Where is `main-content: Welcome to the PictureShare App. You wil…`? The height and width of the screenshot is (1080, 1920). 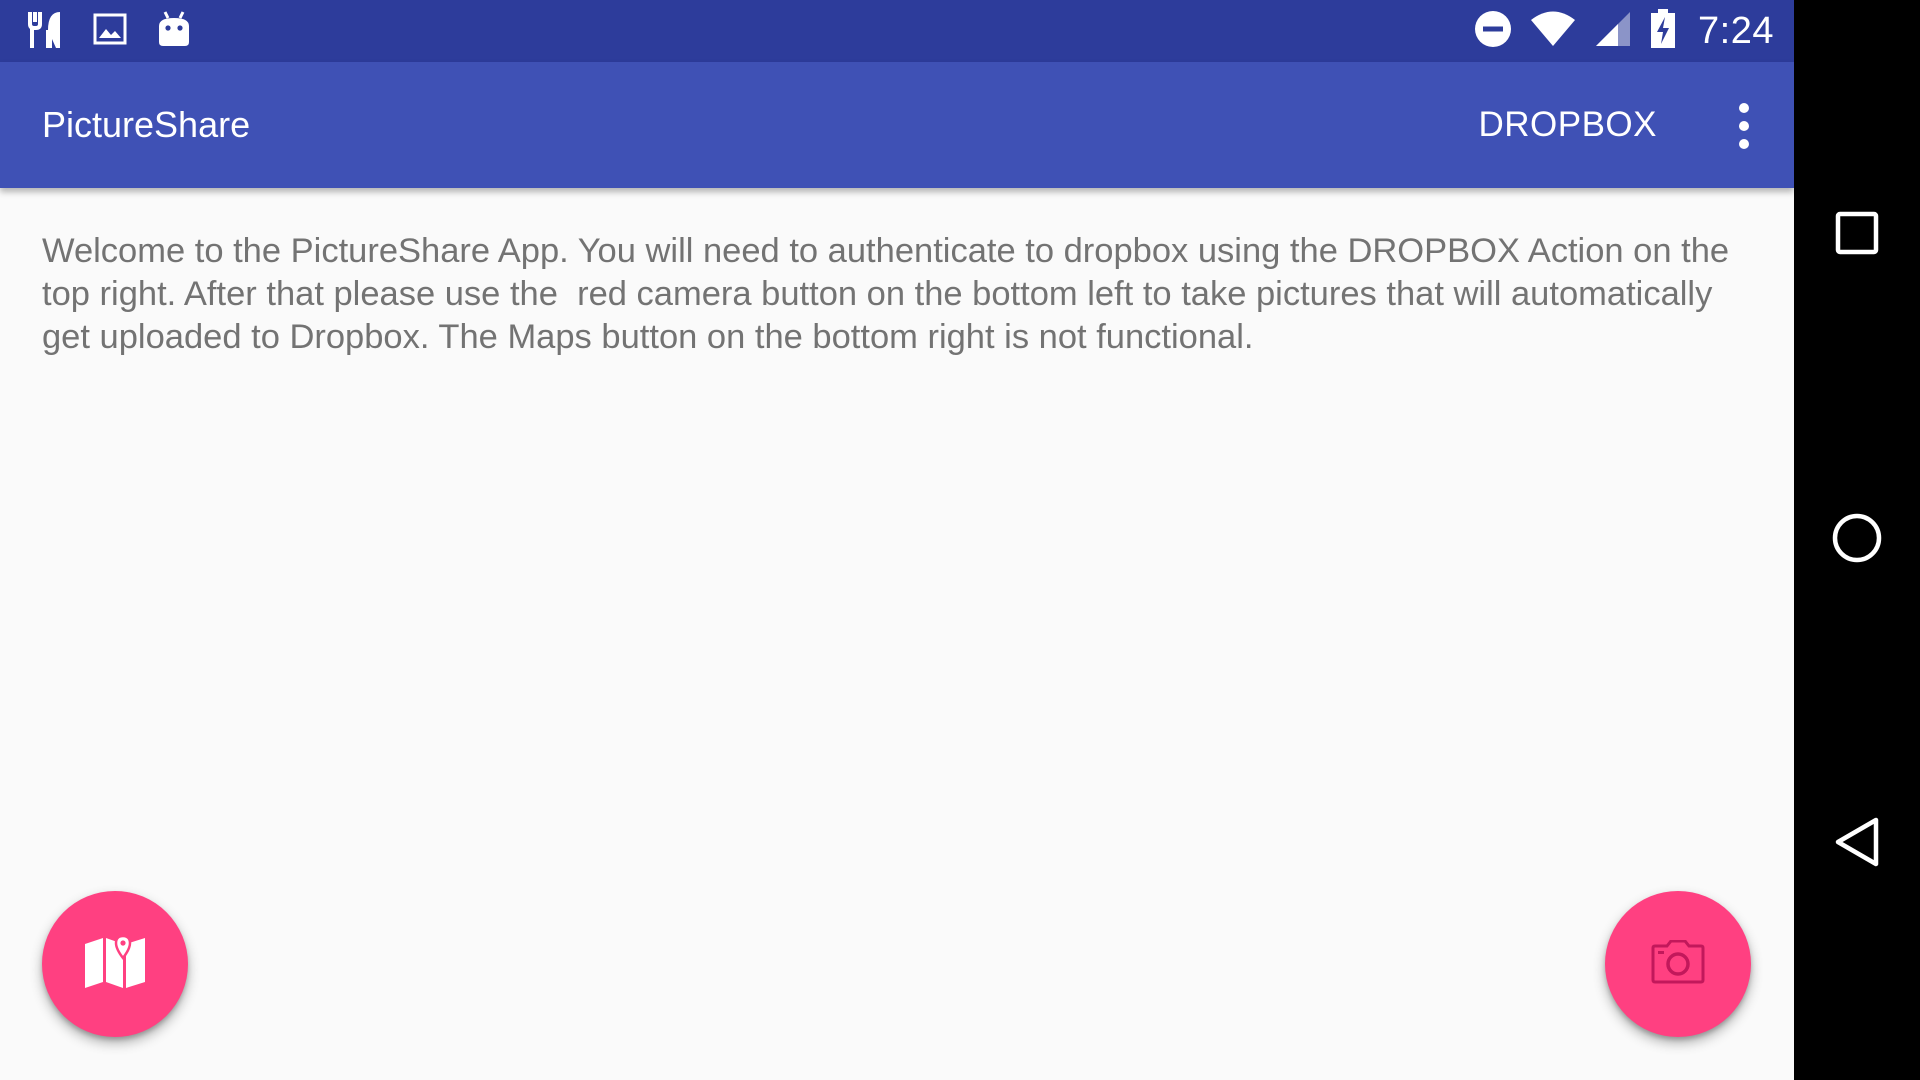
main-content: Welcome to the PictureShare App. You wil… is located at coordinates (902, 294).